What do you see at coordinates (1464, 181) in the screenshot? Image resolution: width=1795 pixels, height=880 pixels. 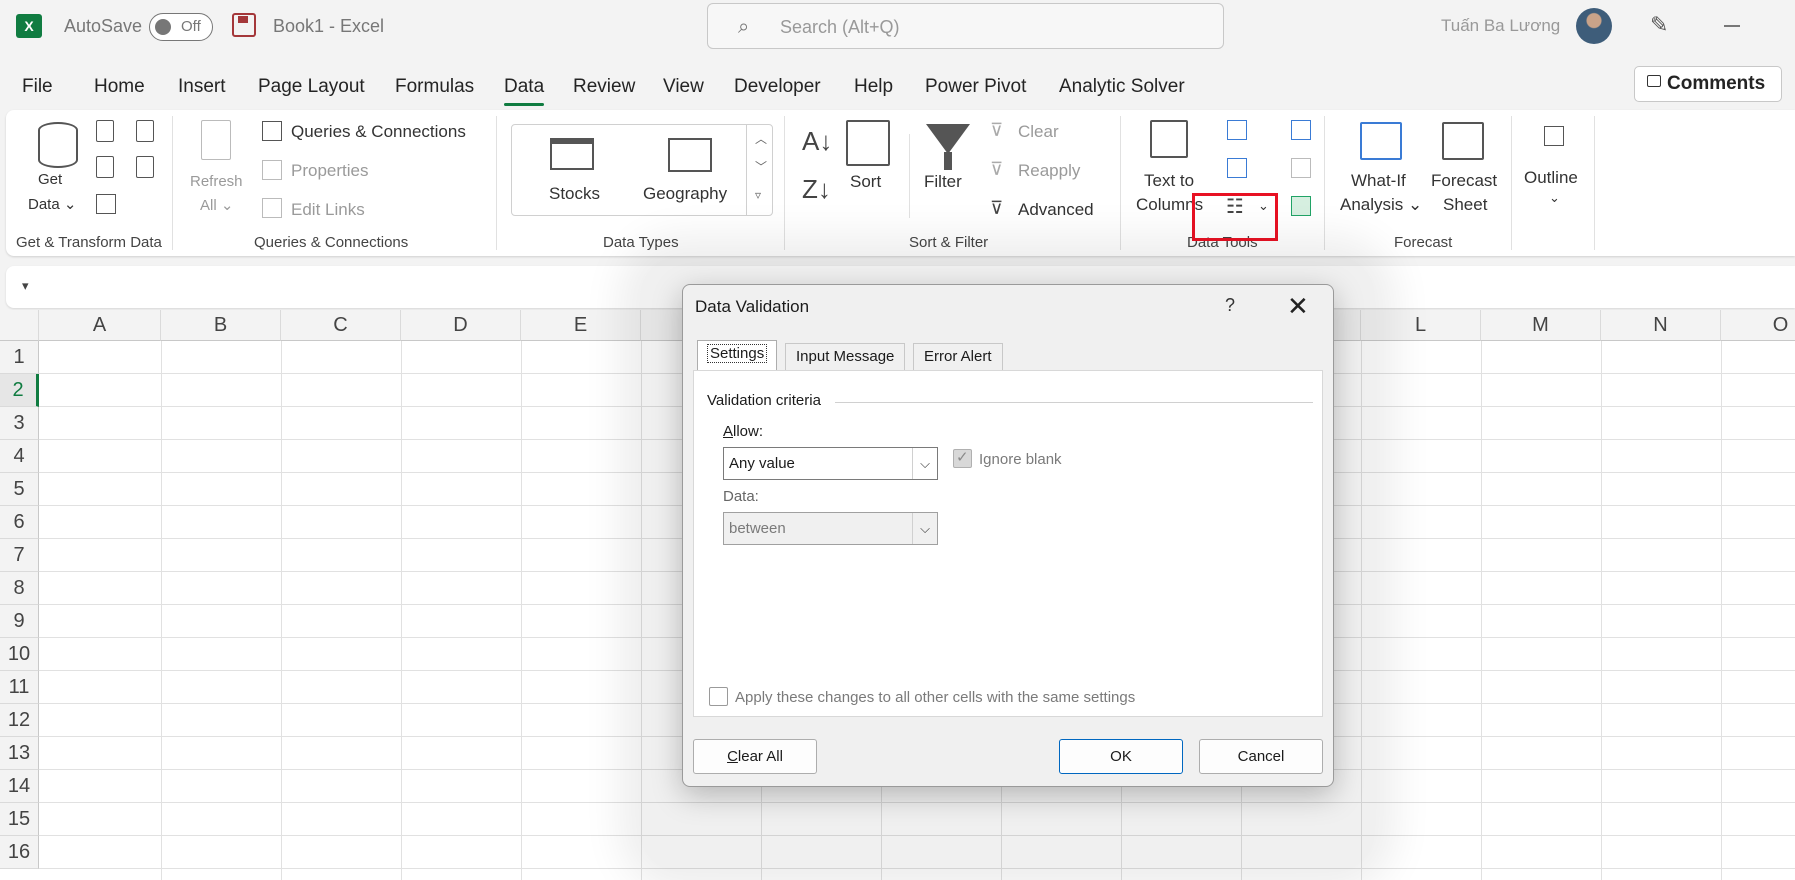 I see `forecast-sheet-label: Forecast` at bounding box center [1464, 181].